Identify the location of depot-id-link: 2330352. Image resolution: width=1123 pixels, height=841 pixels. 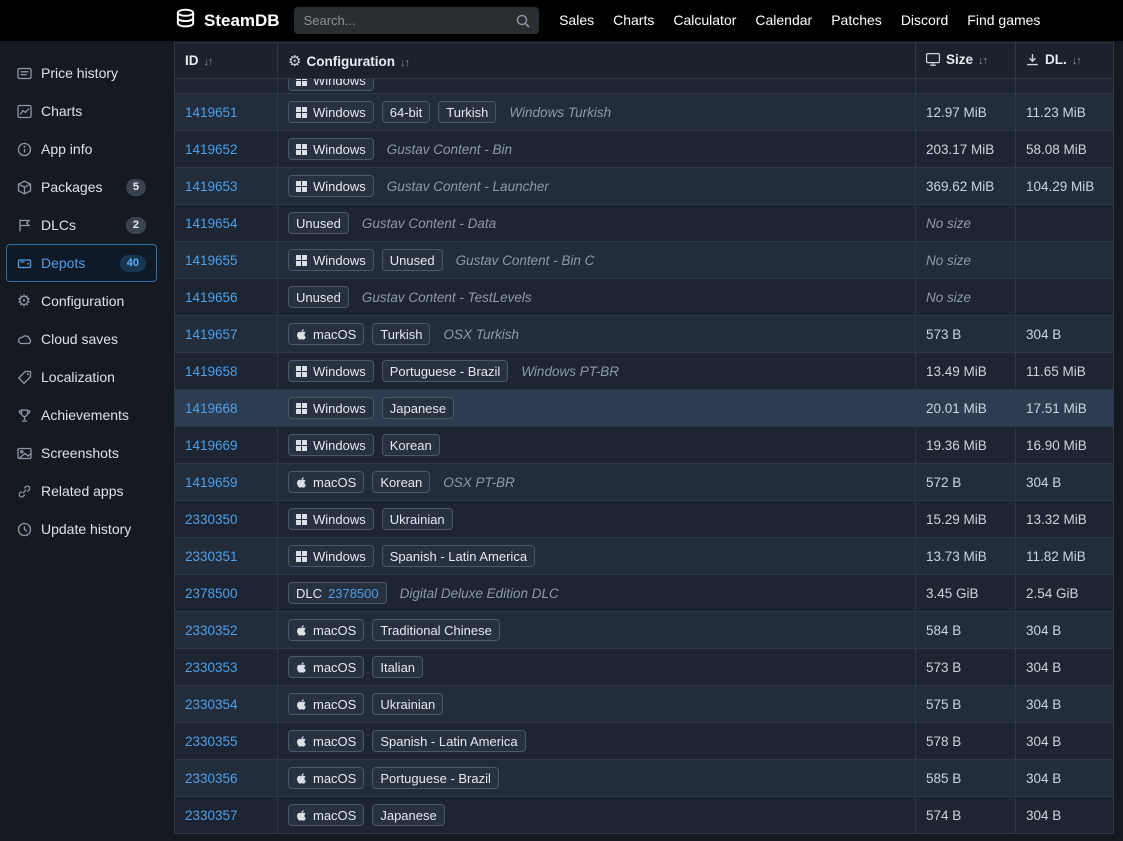
(211, 630).